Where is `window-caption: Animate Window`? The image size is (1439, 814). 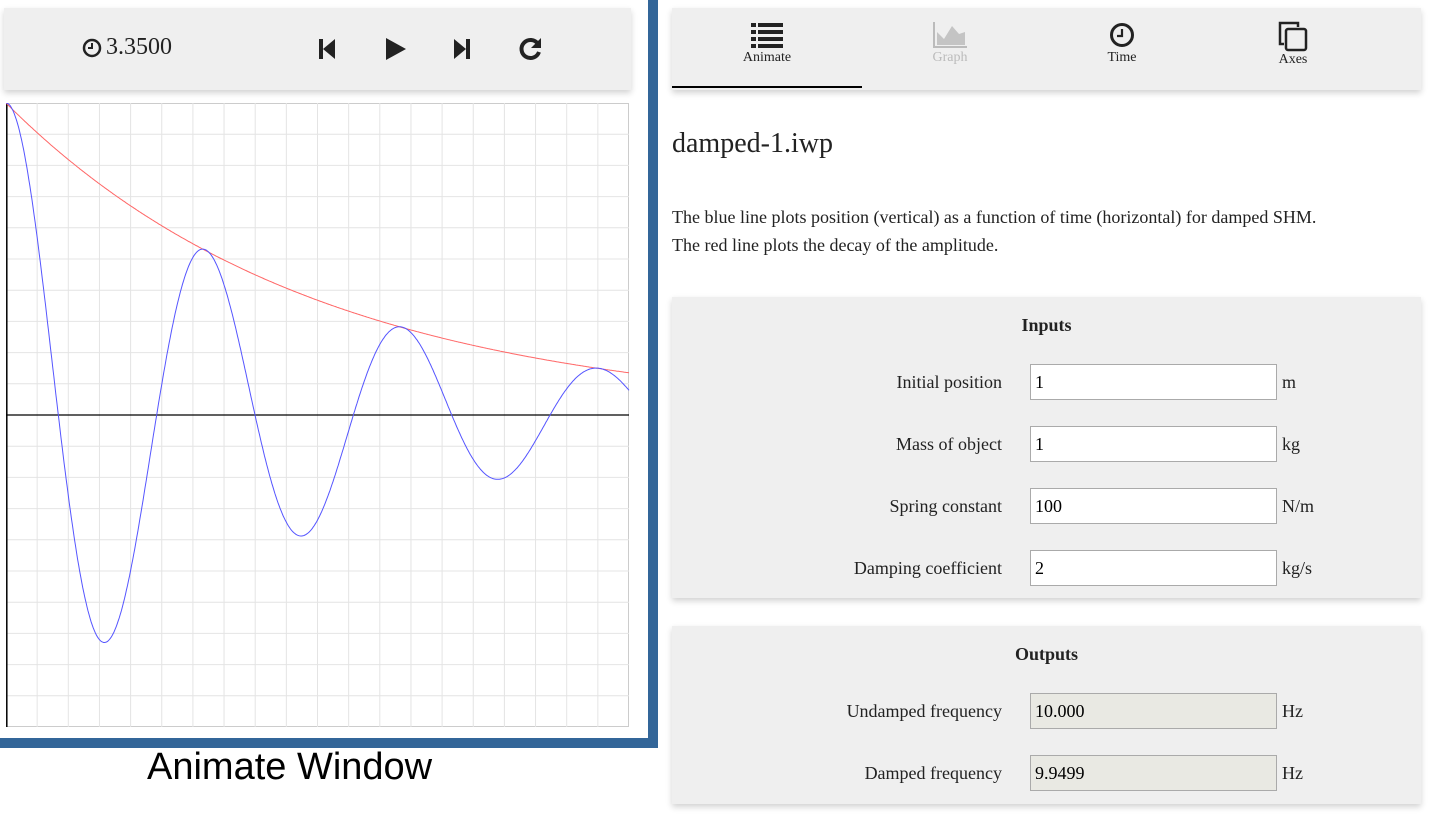 window-caption: Animate Window is located at coordinates (290, 767).